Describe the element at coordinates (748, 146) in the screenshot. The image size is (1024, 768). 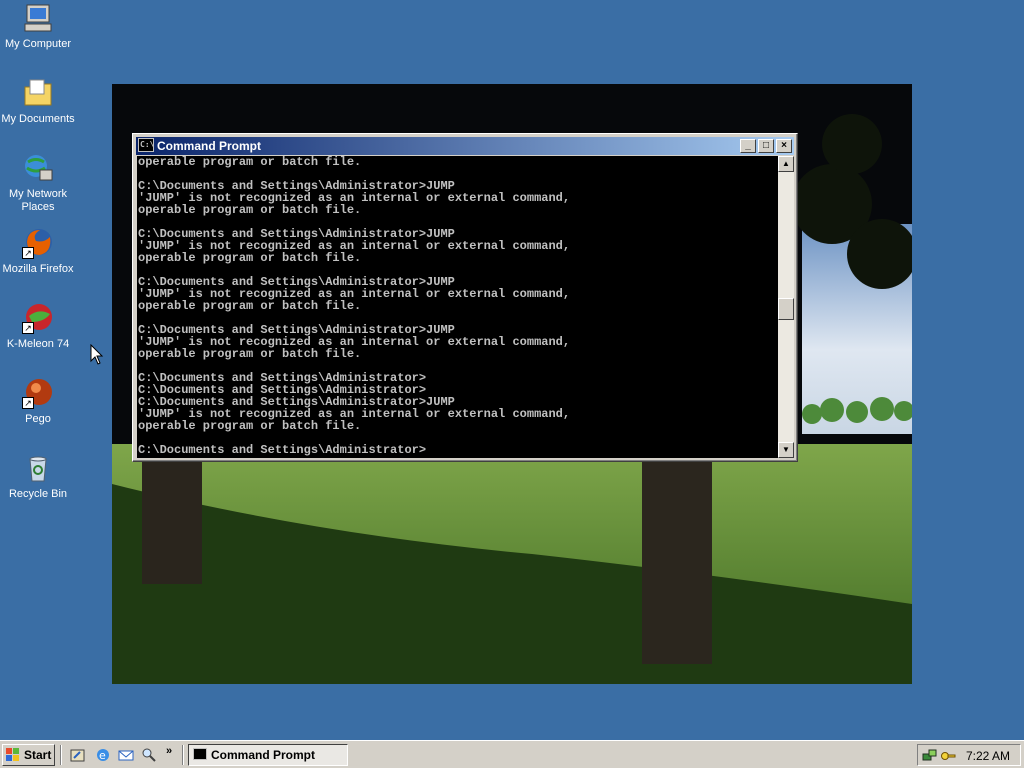
I see `minimize-button: _` at that location.